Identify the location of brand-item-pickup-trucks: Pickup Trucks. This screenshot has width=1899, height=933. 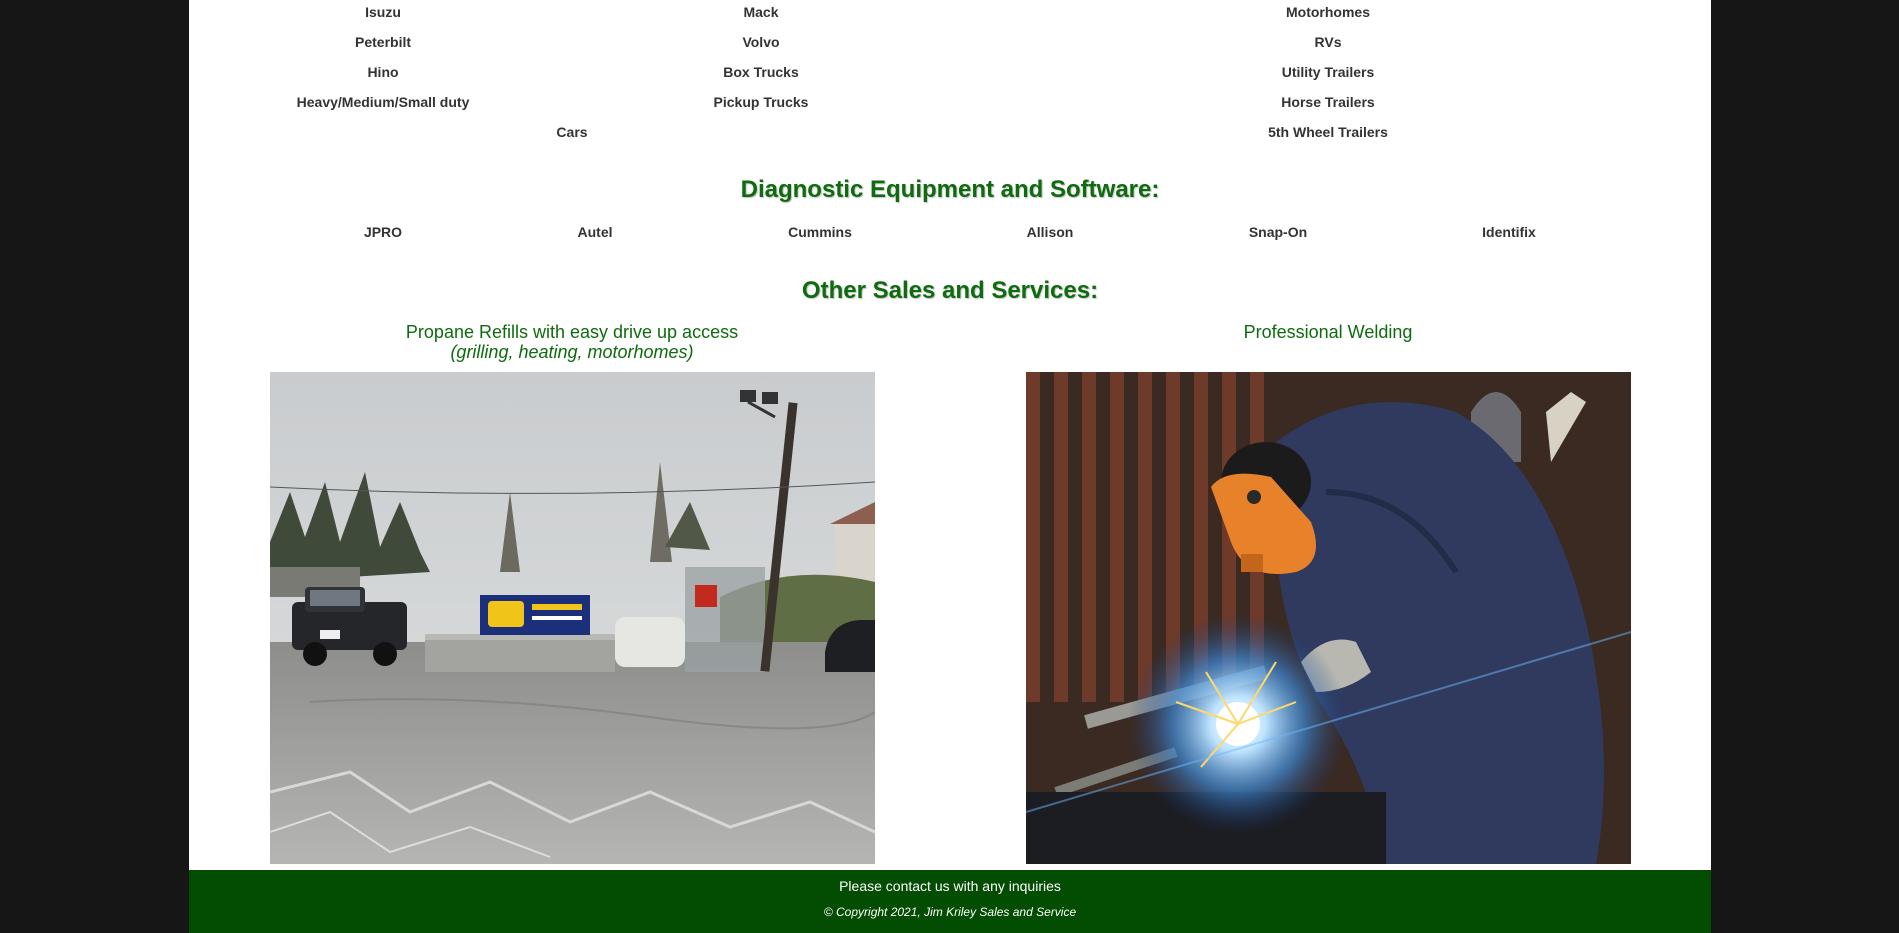
(761, 102).